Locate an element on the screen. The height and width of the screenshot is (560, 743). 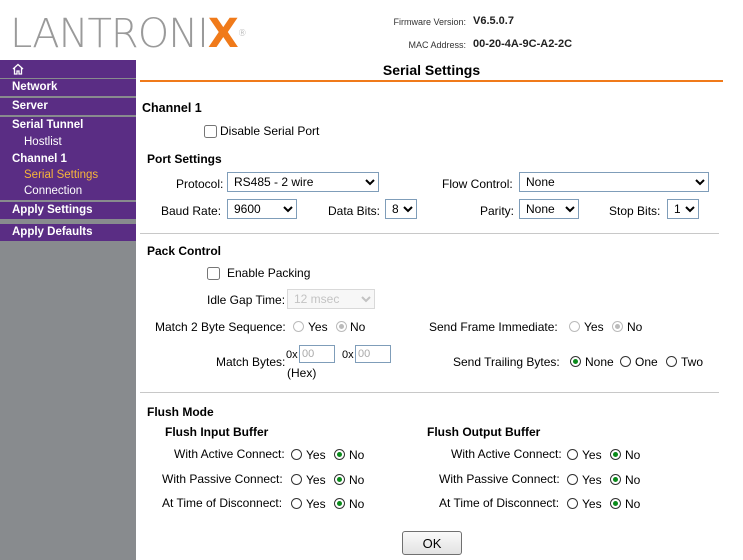
idle-gap-time-select: 12 msec is located at coordinates (331, 299).